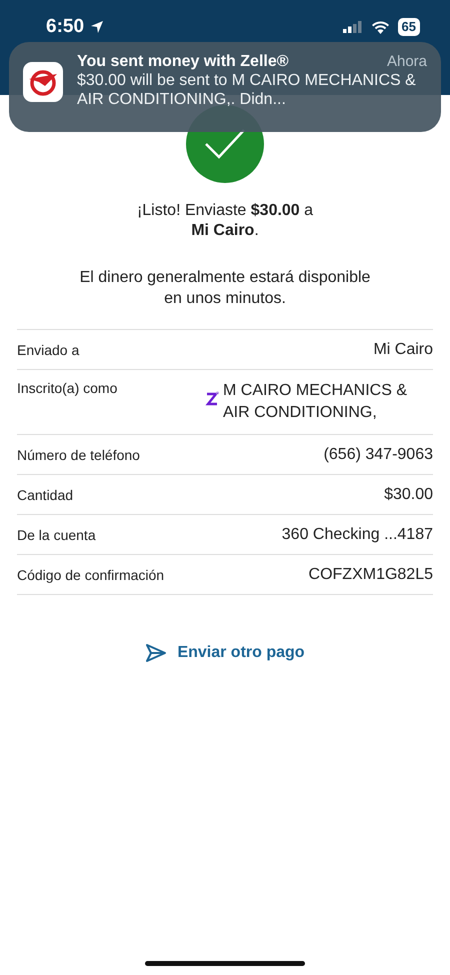  I want to click on zelle-z-icon, so click(212, 399).